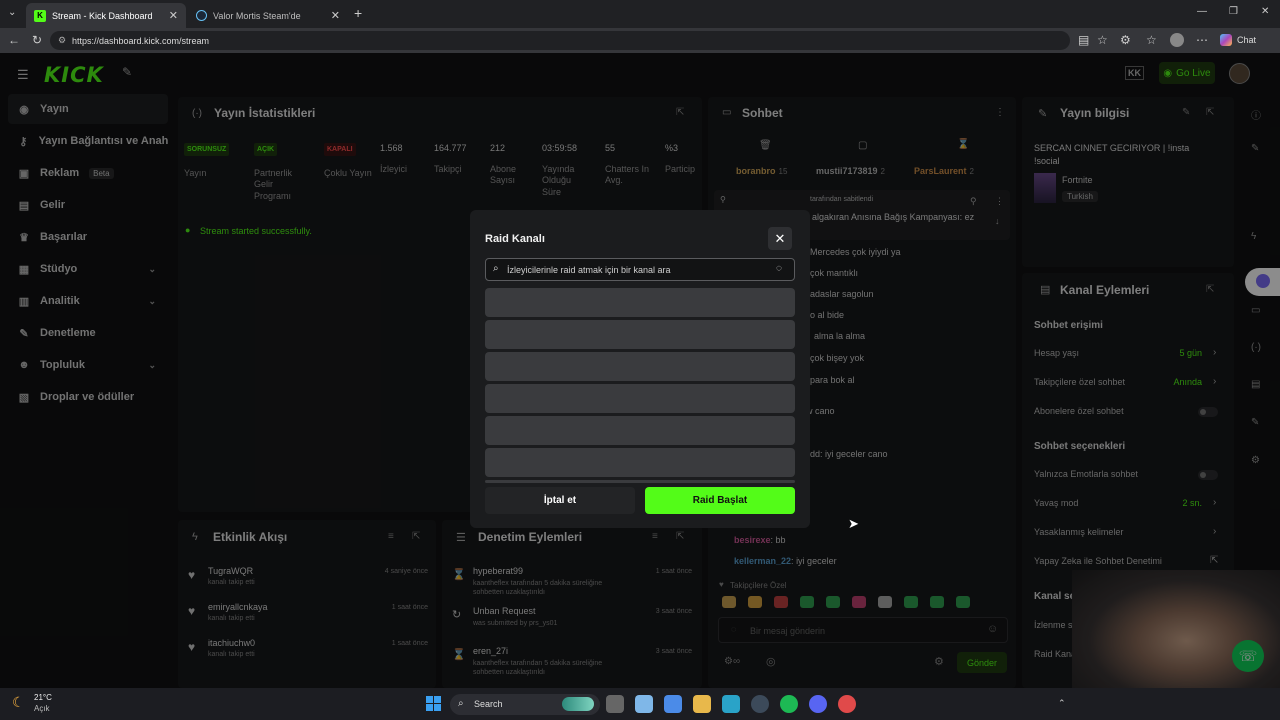  What do you see at coordinates (818, 704) in the screenshot?
I see `discord-icon` at bounding box center [818, 704].